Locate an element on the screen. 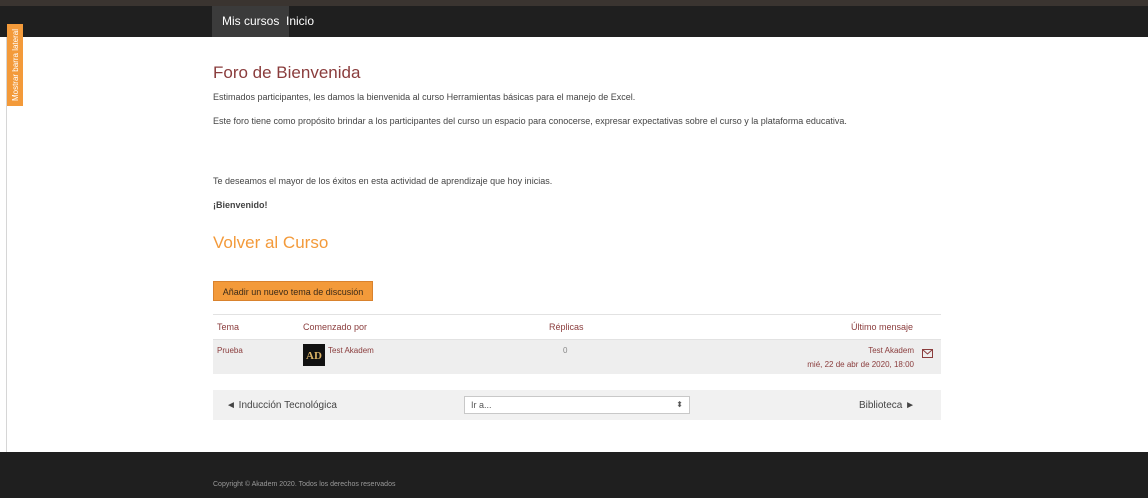 The width and height of the screenshot is (1148, 498). last-post-author: Test Akadem is located at coordinates (891, 350).